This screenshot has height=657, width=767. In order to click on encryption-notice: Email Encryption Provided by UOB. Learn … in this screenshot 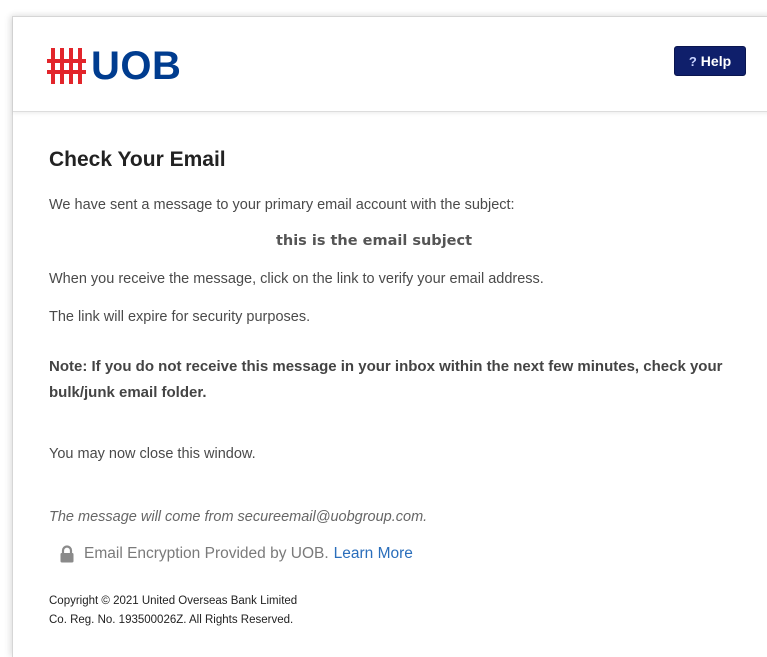, I will do `click(236, 554)`.